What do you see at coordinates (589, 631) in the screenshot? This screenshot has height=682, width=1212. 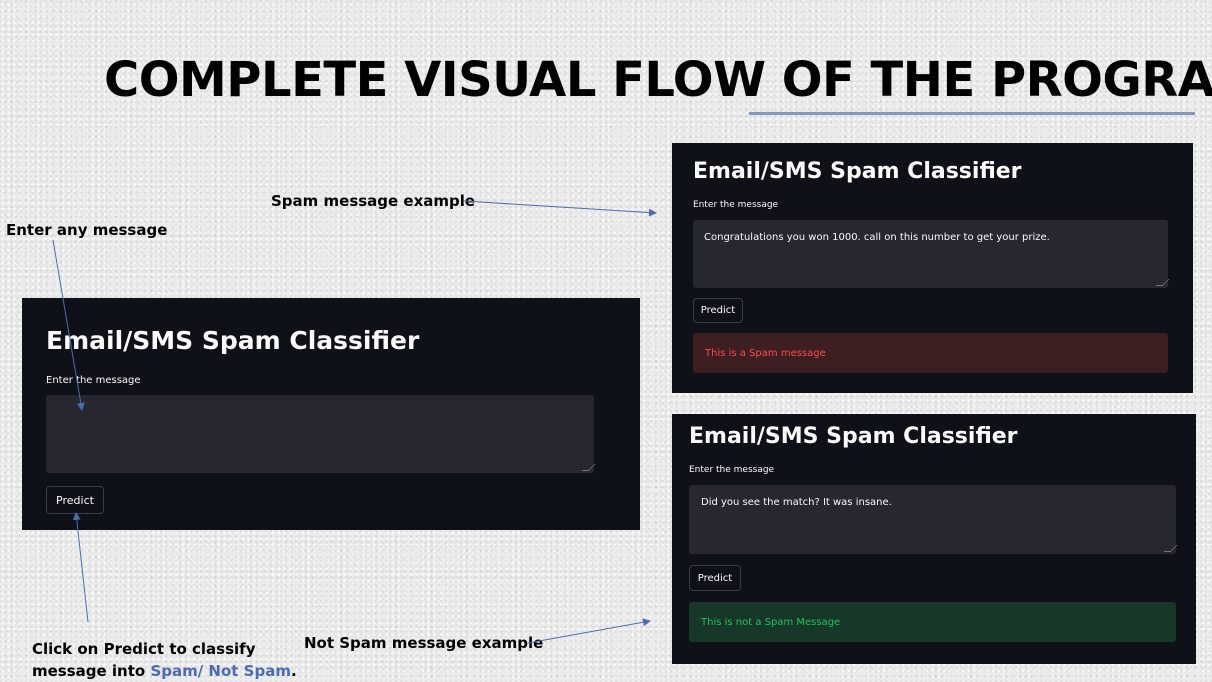 I see `arrow-to-not-spam-panel` at bounding box center [589, 631].